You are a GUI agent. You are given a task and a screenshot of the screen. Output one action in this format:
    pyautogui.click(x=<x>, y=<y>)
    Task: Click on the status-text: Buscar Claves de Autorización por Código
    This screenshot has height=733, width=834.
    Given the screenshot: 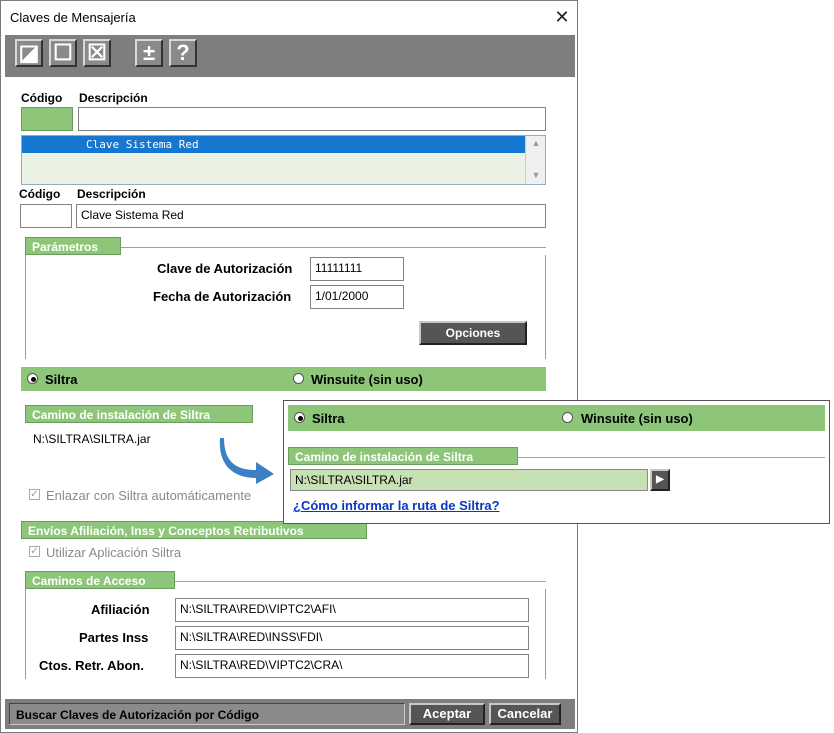 What is the action you would take?
    pyautogui.click(x=207, y=714)
    